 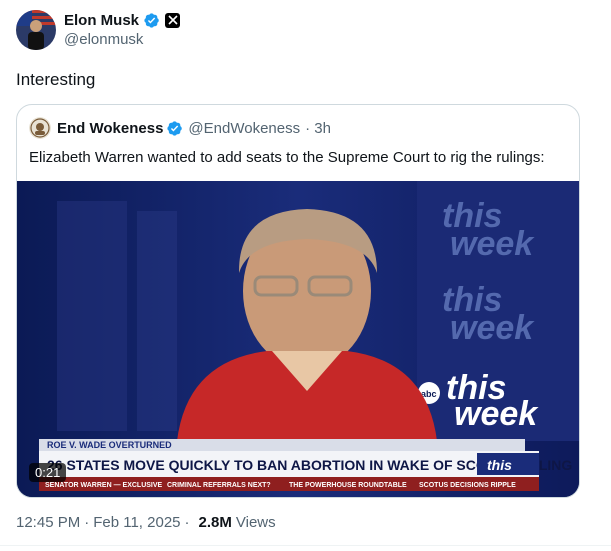 What do you see at coordinates (104, 485) in the screenshot?
I see `ticker-item-1: SENATOR WARREN — EXCLUSIVE` at bounding box center [104, 485].